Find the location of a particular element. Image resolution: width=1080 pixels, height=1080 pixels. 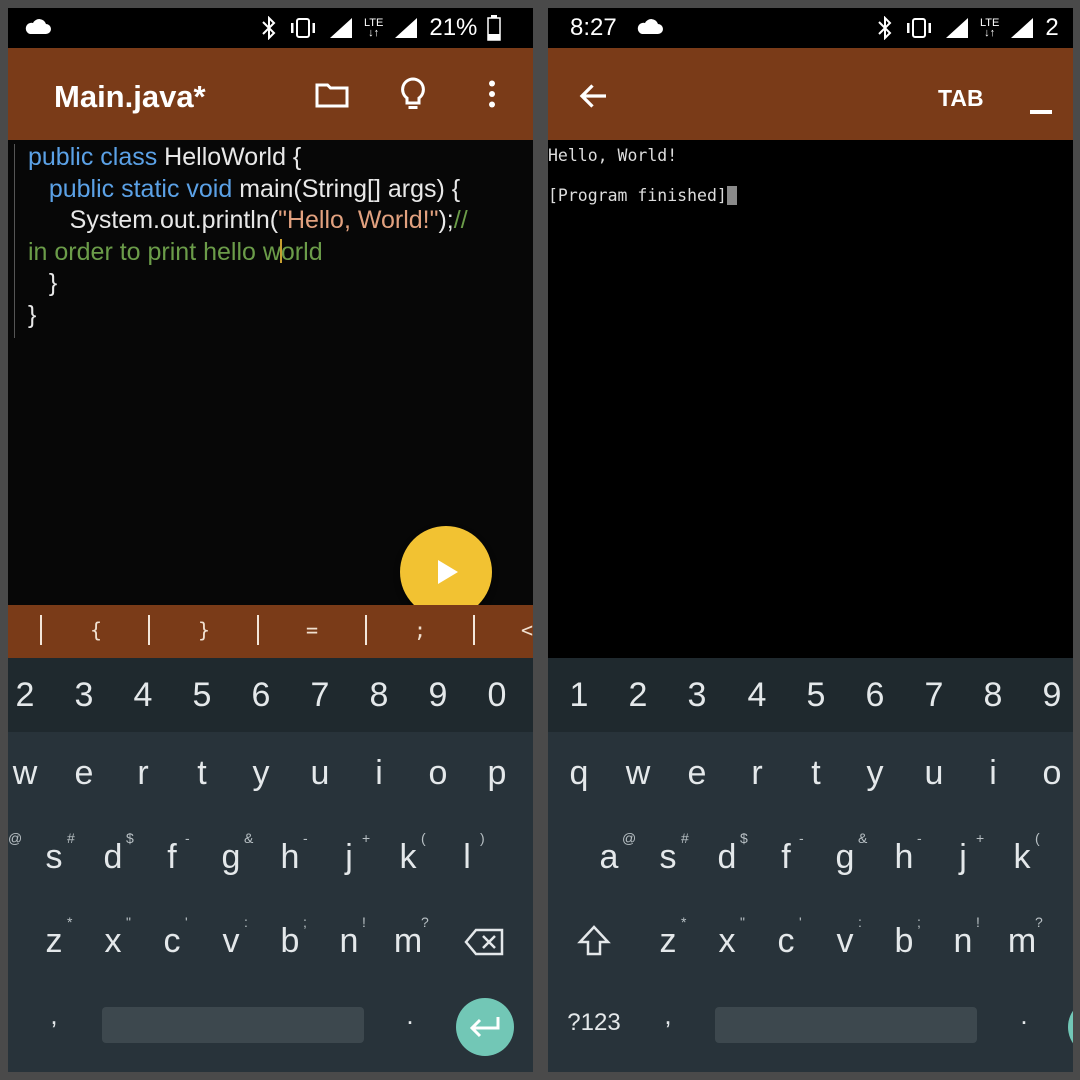

key-q: q is located at coordinates (579, 773).